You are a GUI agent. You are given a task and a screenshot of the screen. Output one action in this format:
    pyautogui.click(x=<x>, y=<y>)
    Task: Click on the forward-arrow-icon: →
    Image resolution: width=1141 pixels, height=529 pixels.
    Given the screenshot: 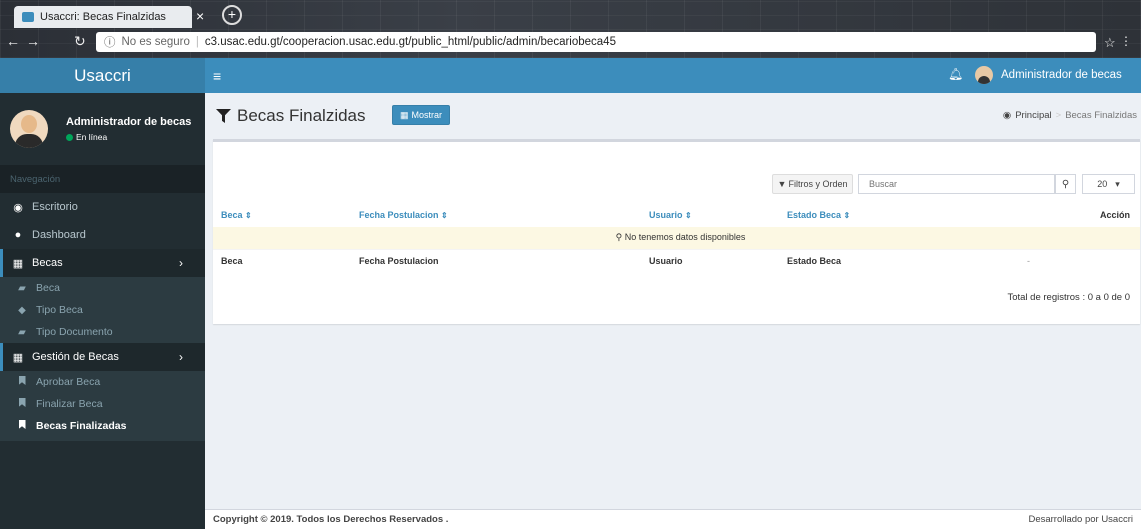 What is the action you would take?
    pyautogui.click(x=33, y=41)
    